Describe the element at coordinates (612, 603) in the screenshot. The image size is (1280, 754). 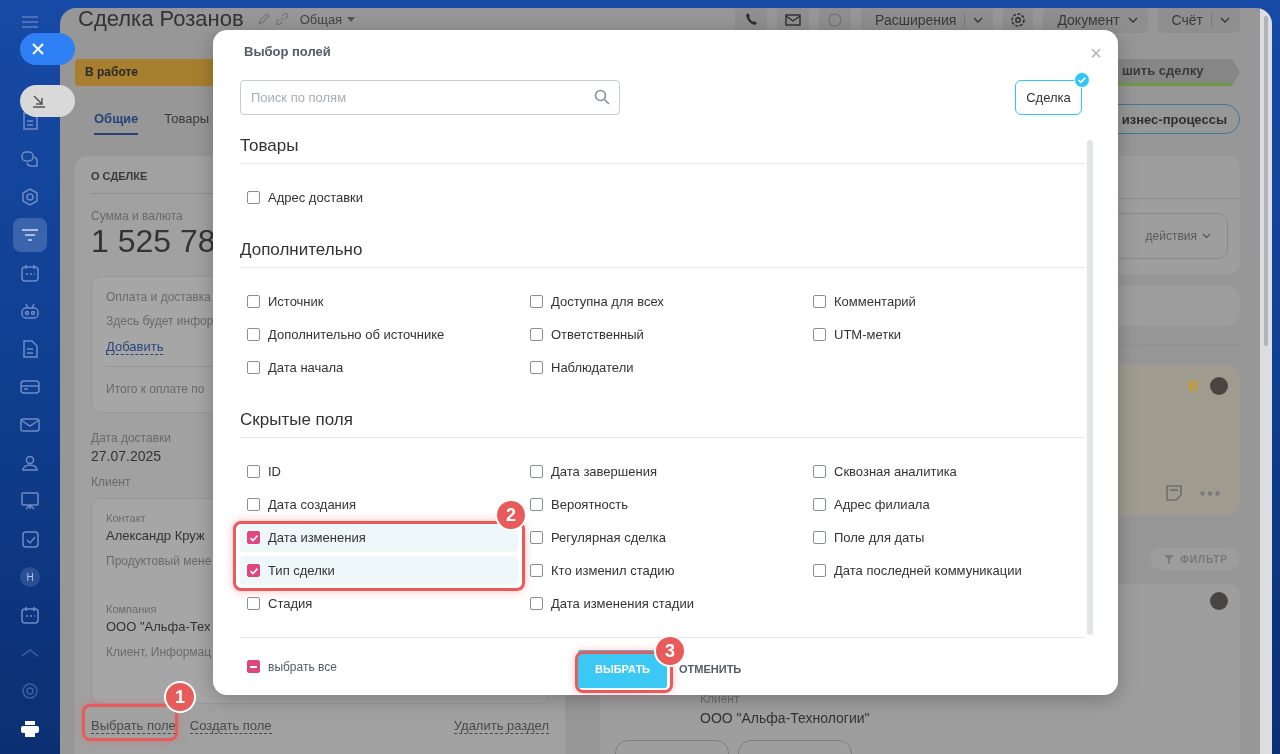
I see `field-option: Дата изменения стадии` at that location.